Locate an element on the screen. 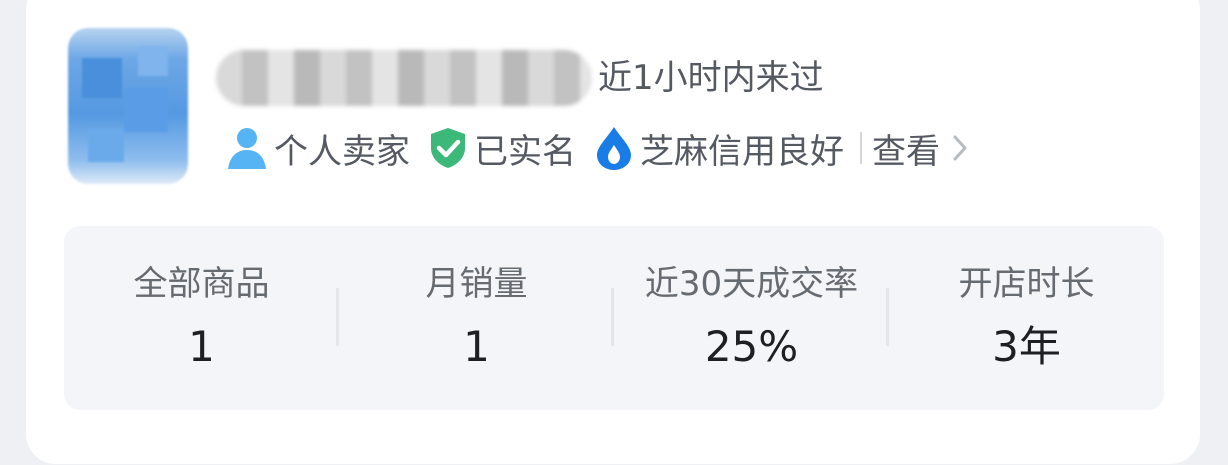 The image size is (1228, 465). badge-divider is located at coordinates (861, 148).